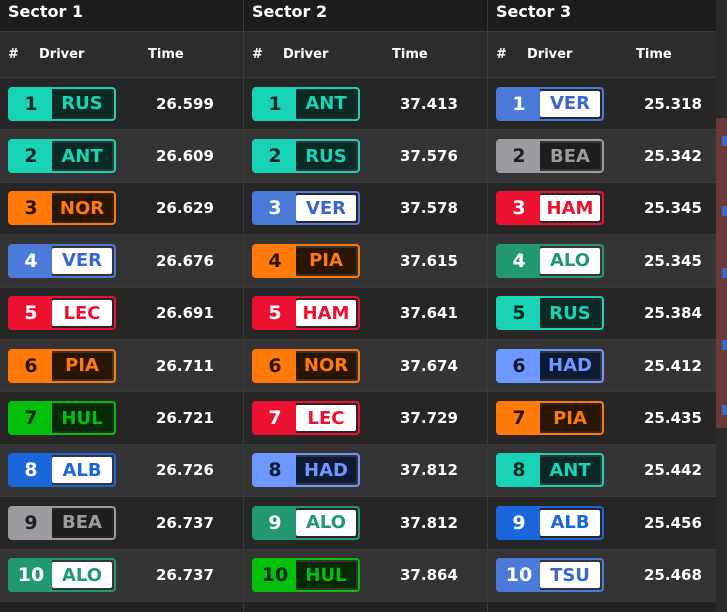 The image size is (727, 612). Describe the element at coordinates (185, 470) in the screenshot. I see `sector-time: 26.726` at that location.